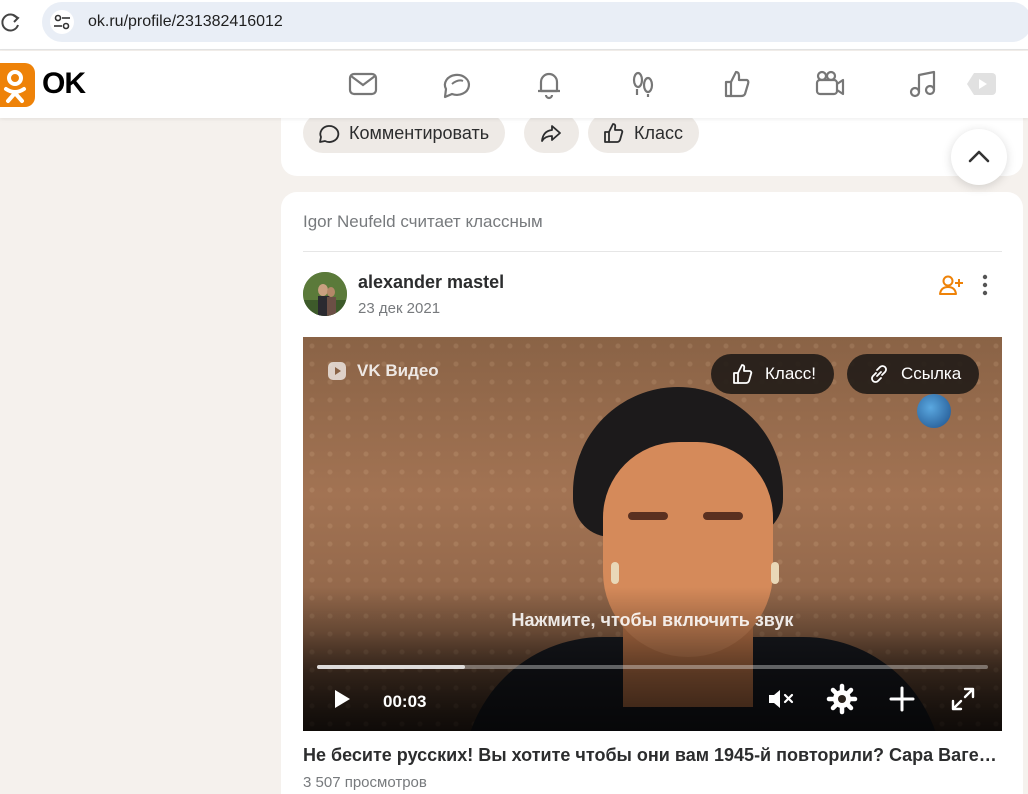 The width and height of the screenshot is (1028, 794). I want to click on url-text: ok.ru/profile/231382416012, so click(185, 22).